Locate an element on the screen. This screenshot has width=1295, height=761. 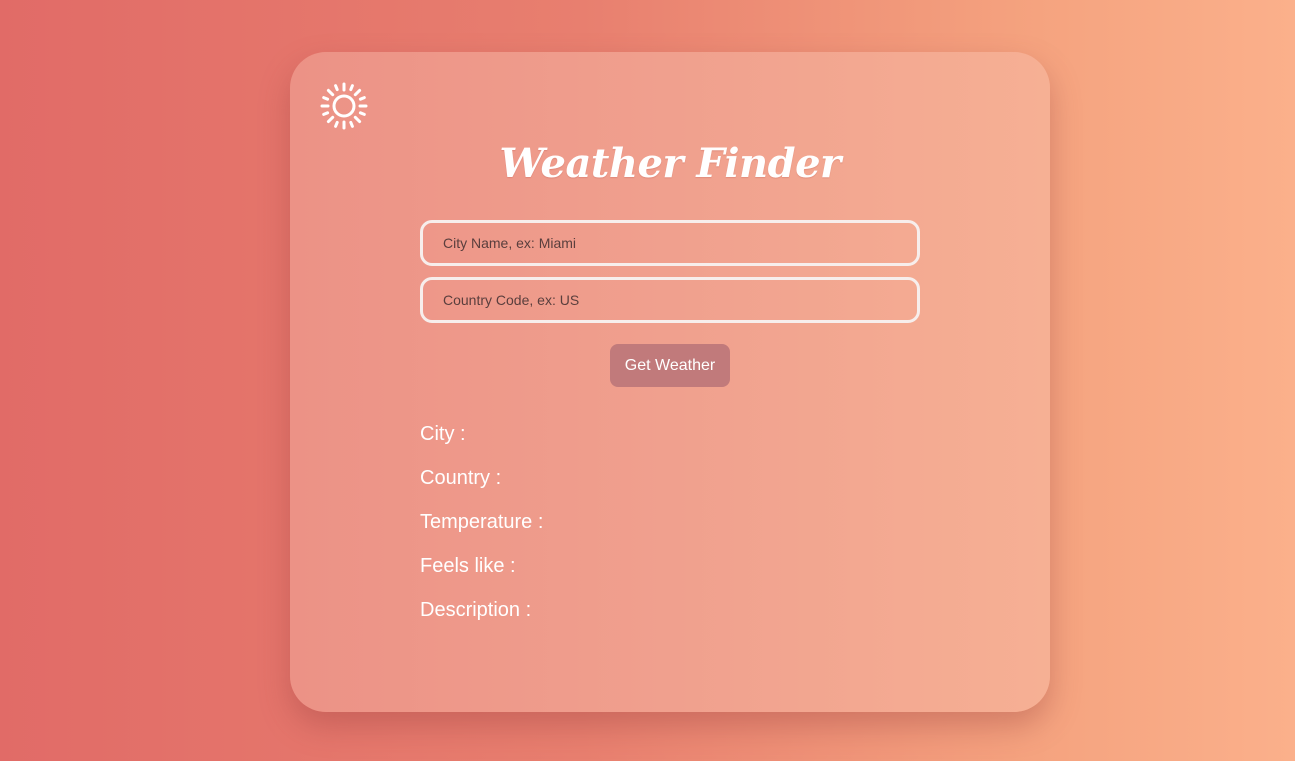
country-code-input is located at coordinates (670, 300).